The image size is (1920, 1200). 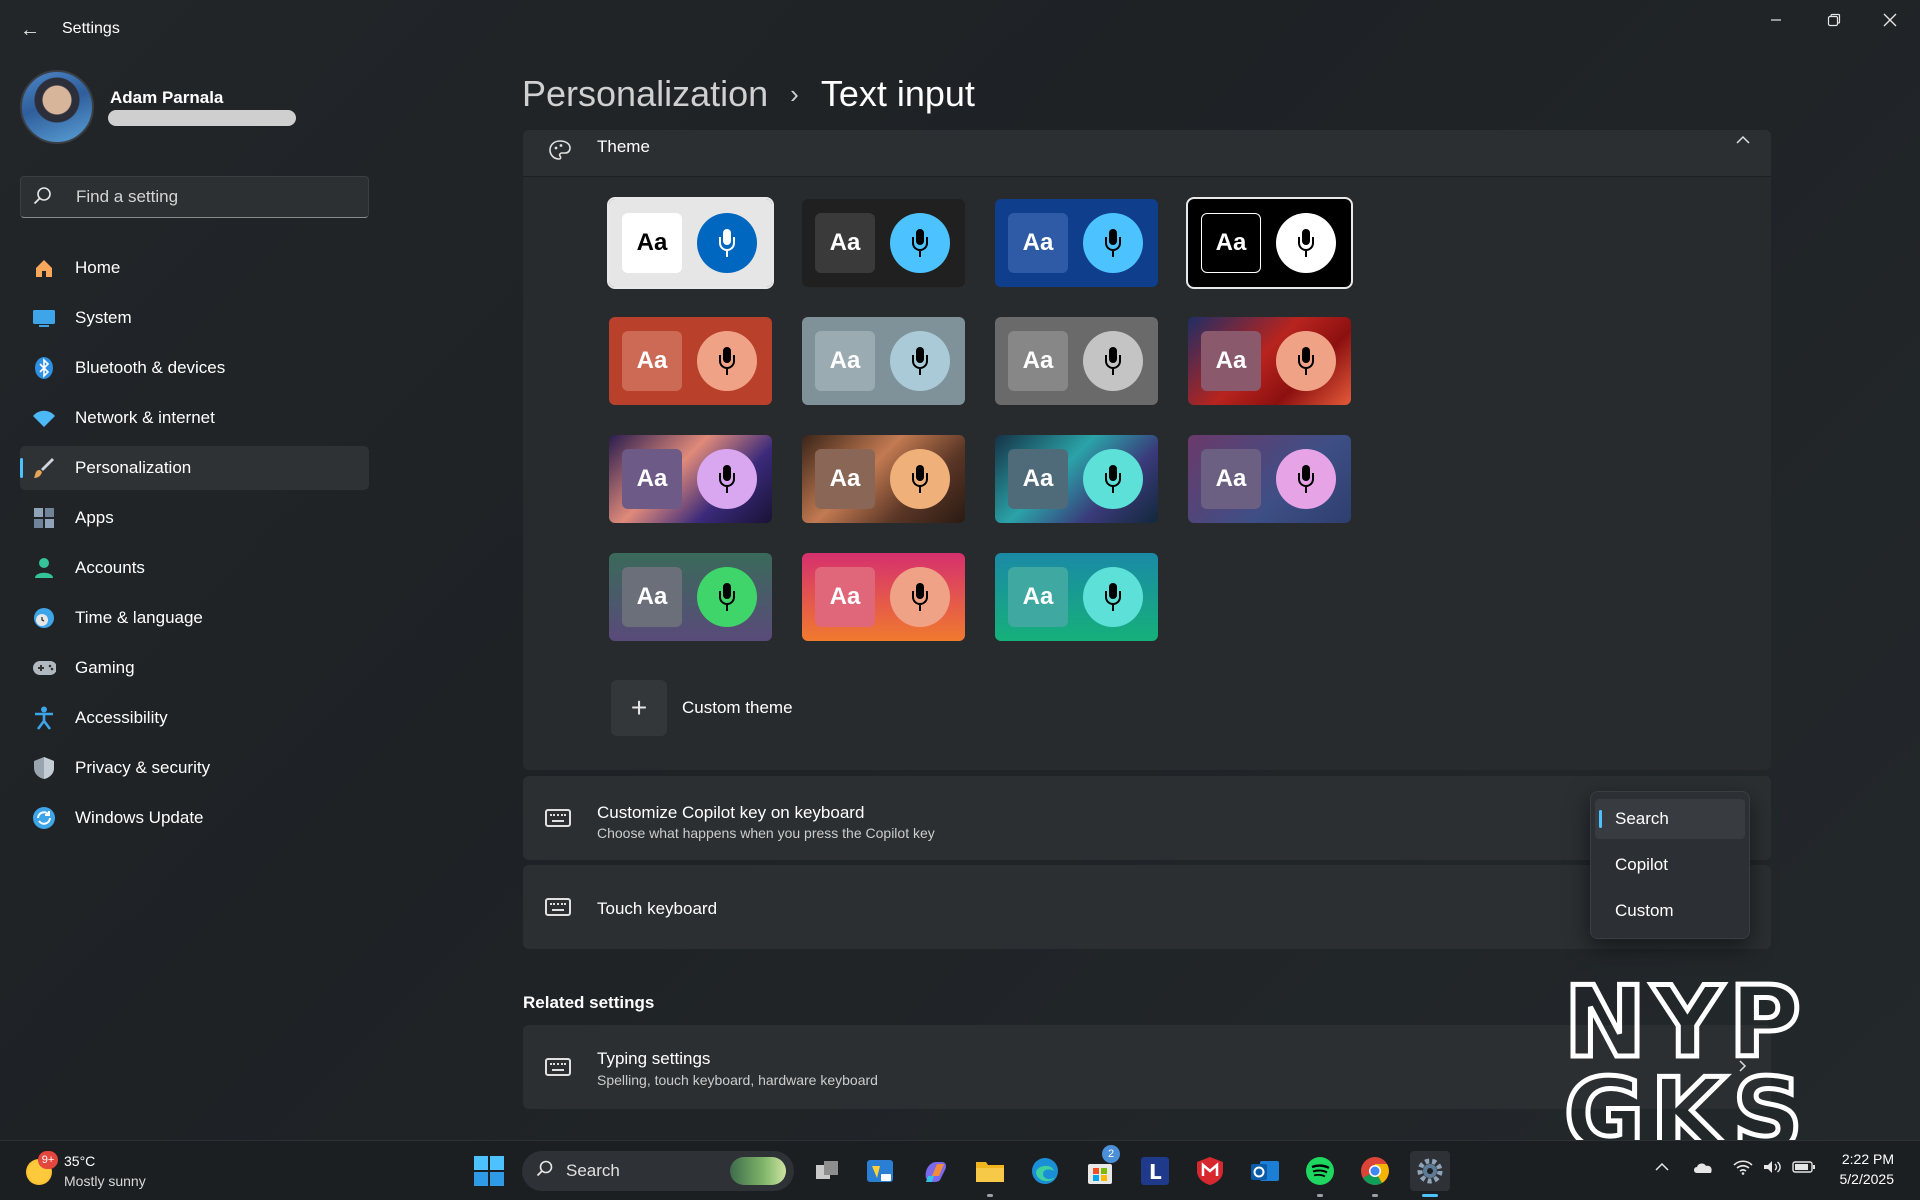 What do you see at coordinates (1076, 479) in the screenshot?
I see `theme-tile-11: Aa` at bounding box center [1076, 479].